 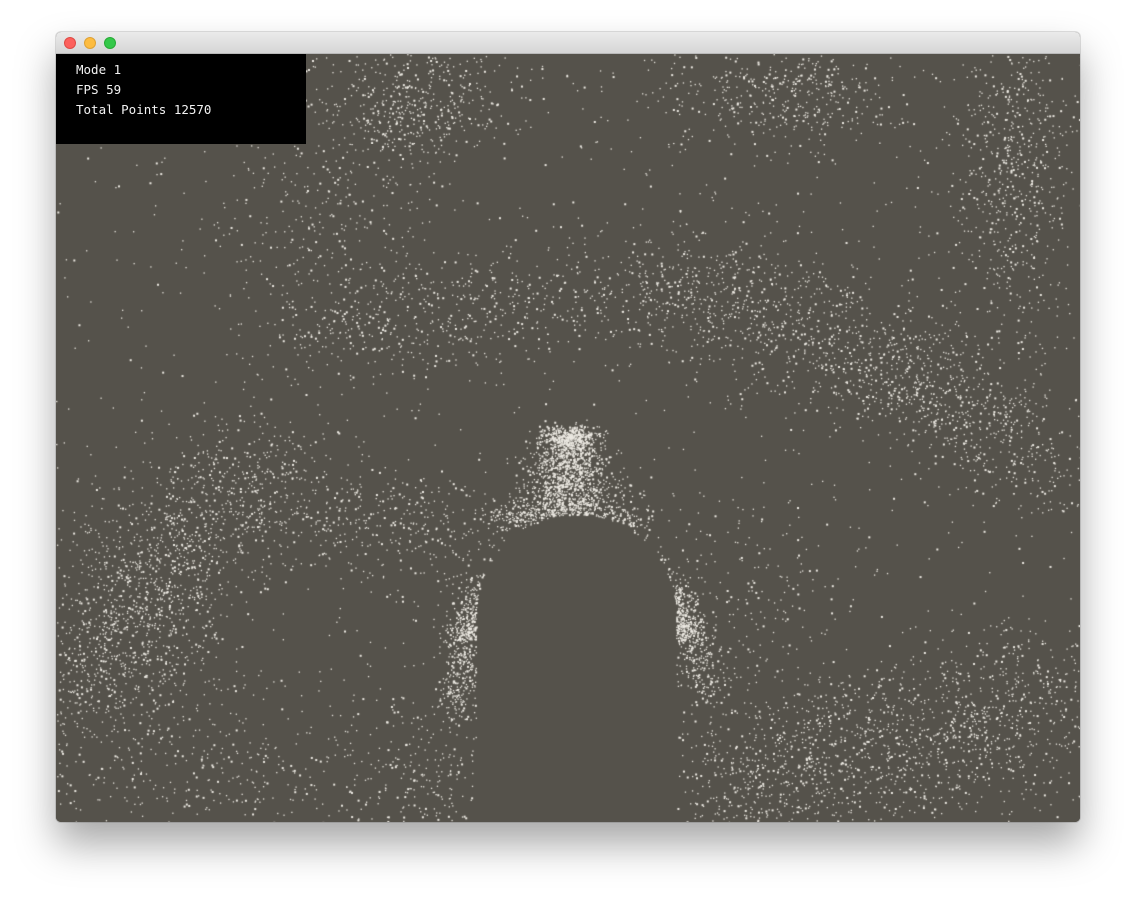 What do you see at coordinates (181, 99) in the screenshot?
I see `stats-overlay: Mode 1 FPS 59 Total Points 12570` at bounding box center [181, 99].